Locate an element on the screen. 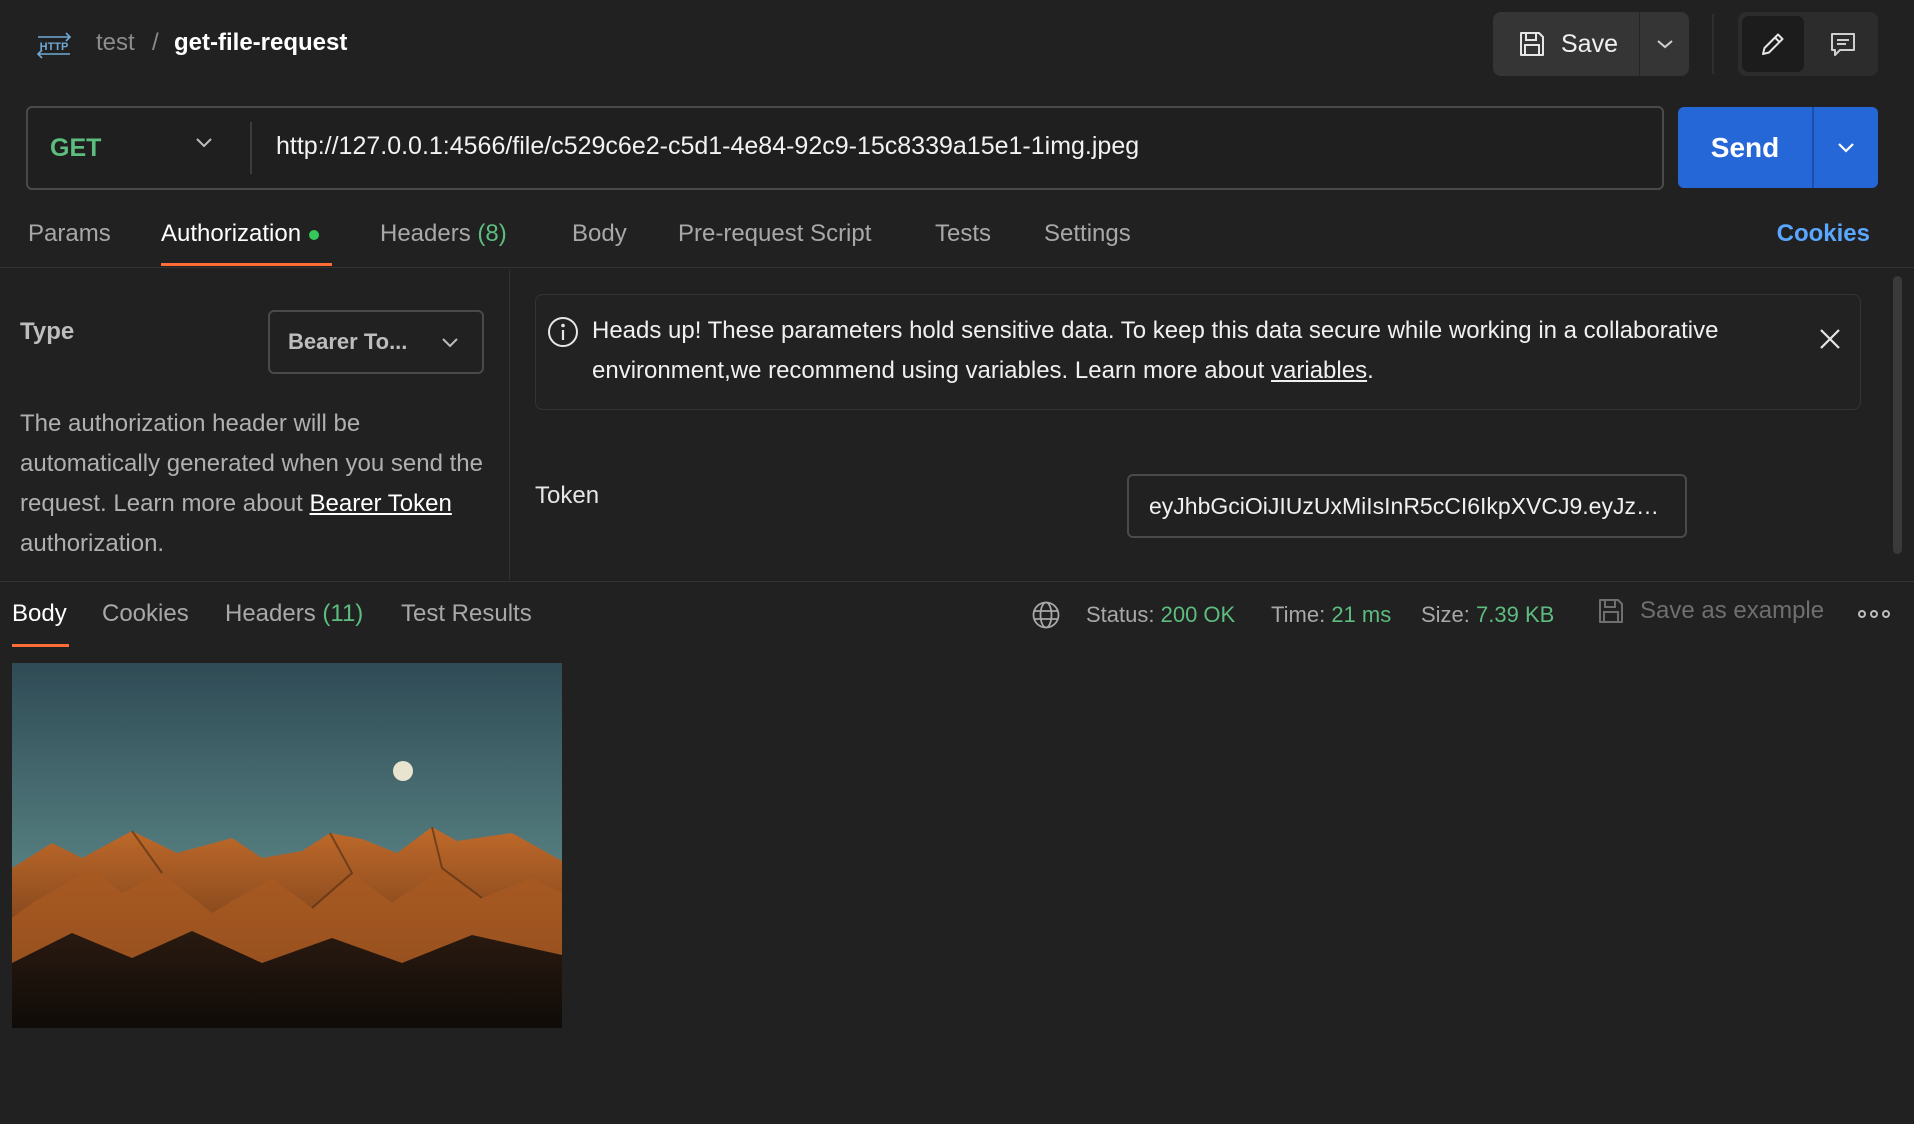 Image resolution: width=1914 pixels, height=1124 pixels. close-icon is located at coordinates (1830, 339).